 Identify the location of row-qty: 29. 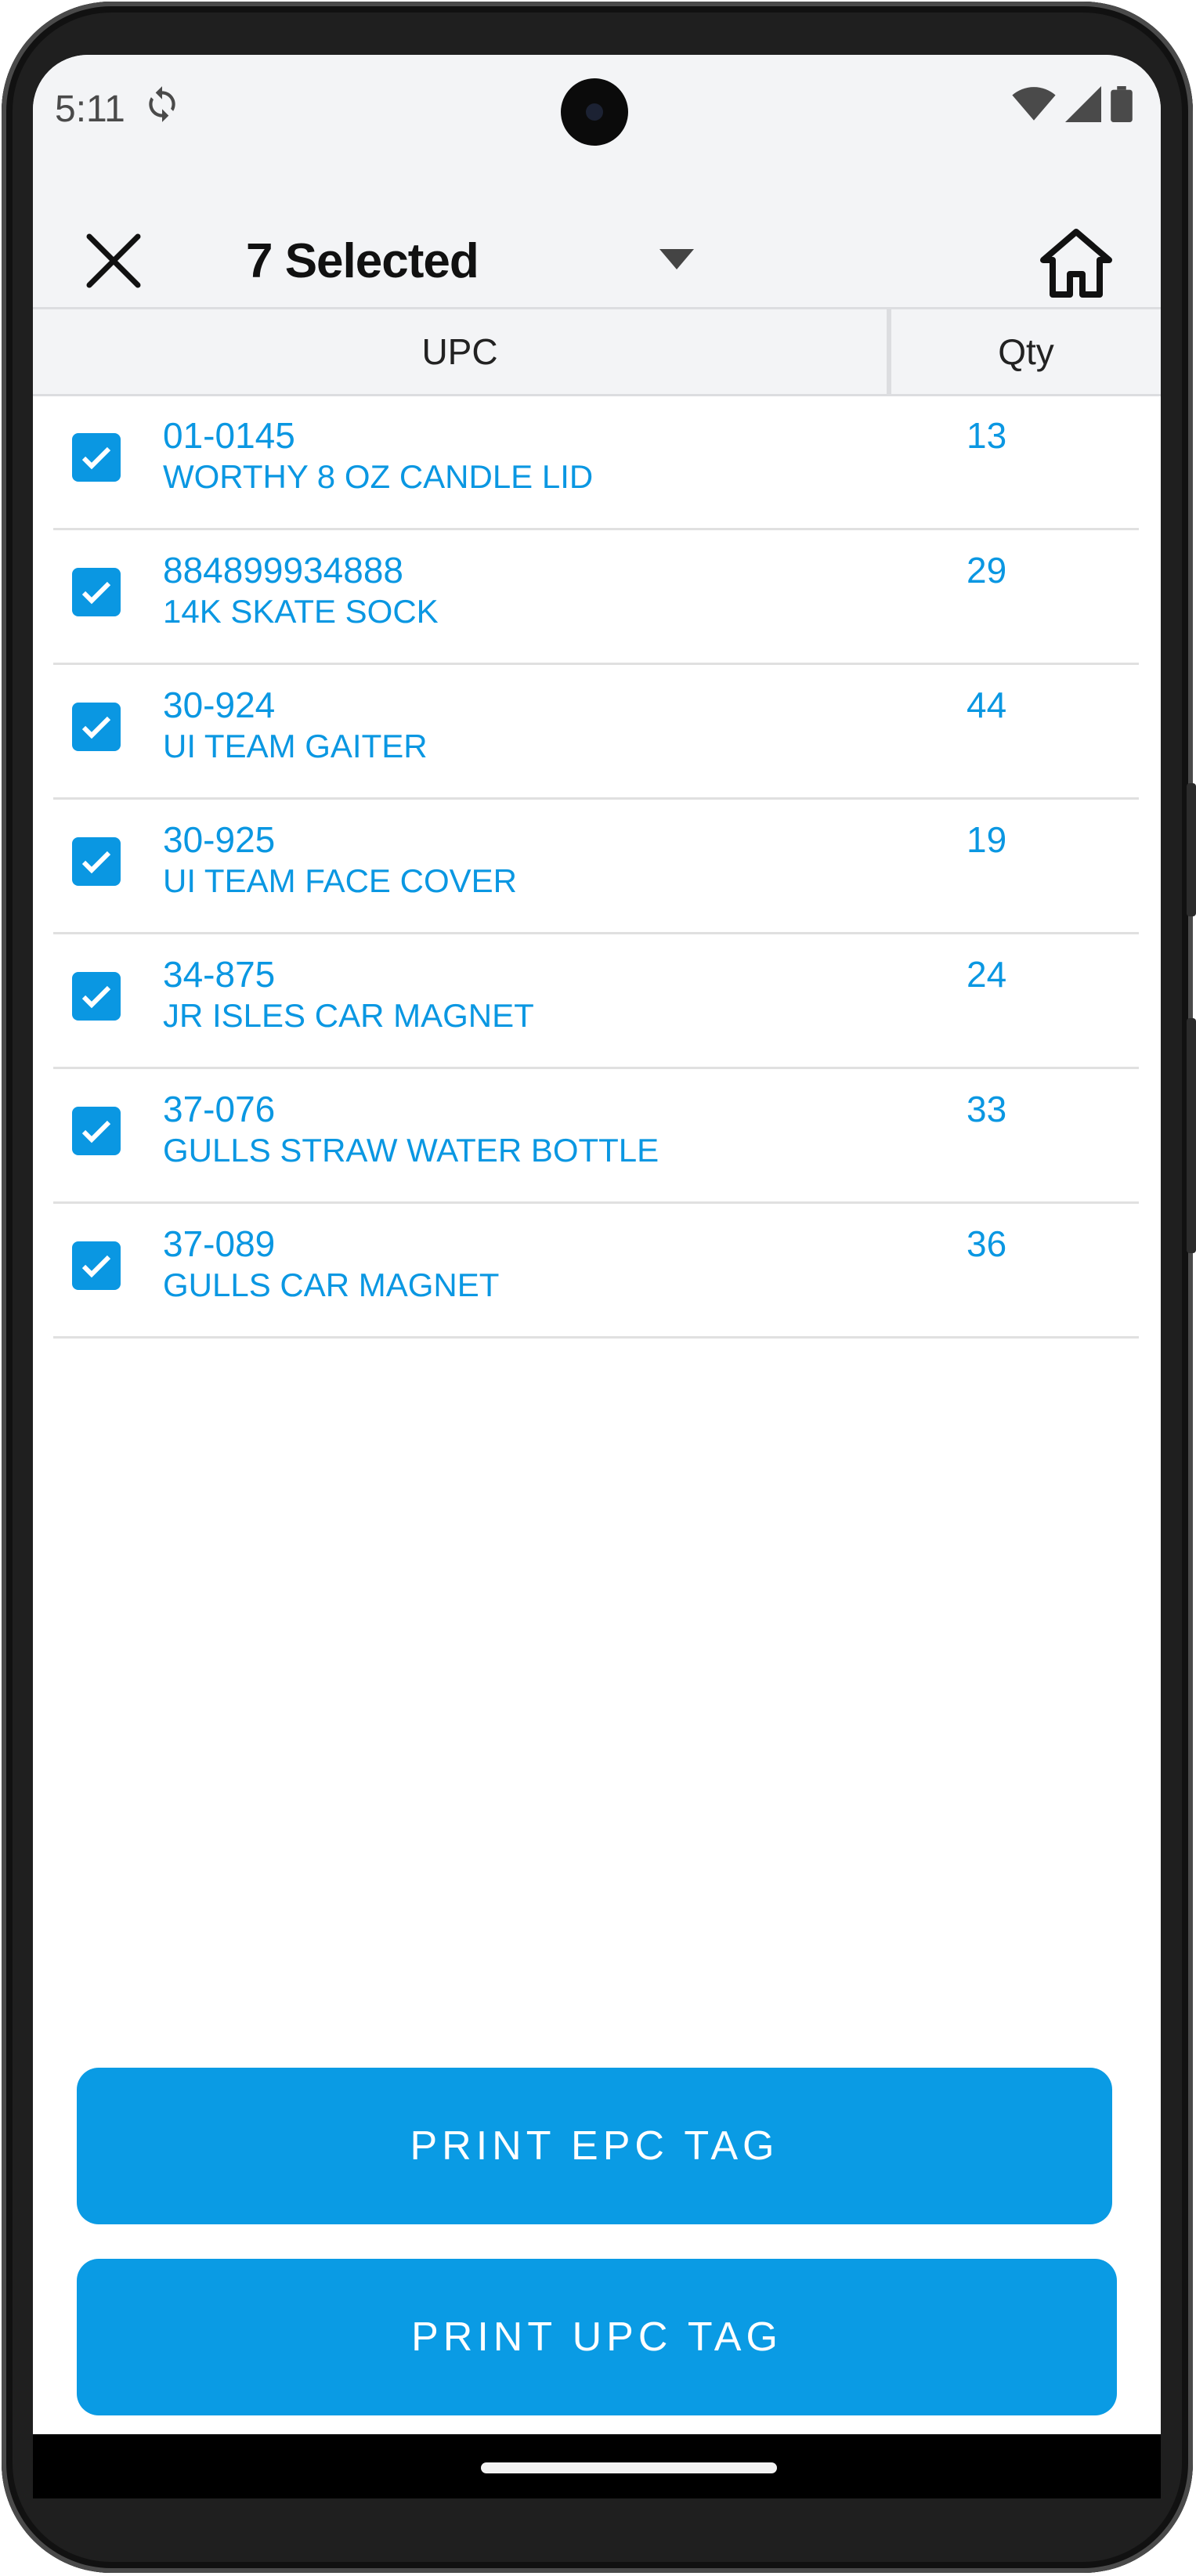
(987, 570).